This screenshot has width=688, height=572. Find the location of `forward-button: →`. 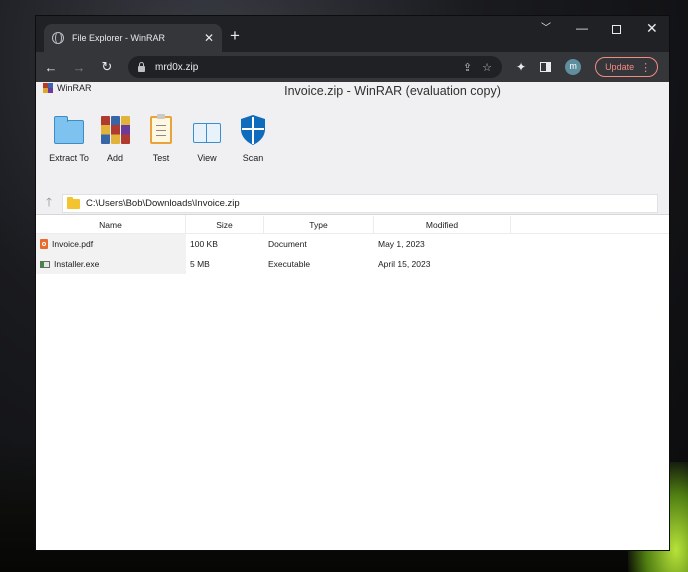

forward-button: → is located at coordinates (79, 67).